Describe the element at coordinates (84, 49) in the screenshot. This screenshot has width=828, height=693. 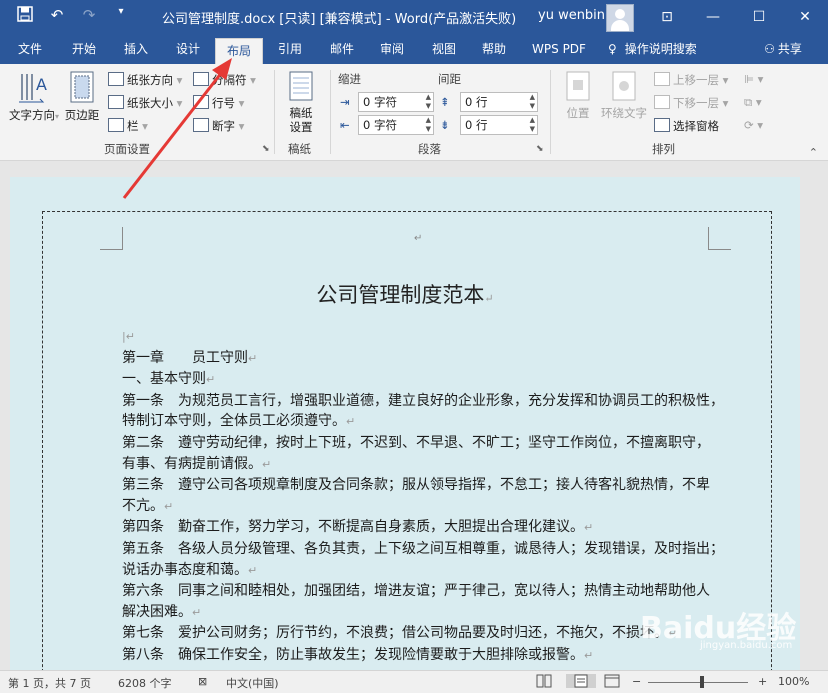
I see `tab-home: 开始` at that location.